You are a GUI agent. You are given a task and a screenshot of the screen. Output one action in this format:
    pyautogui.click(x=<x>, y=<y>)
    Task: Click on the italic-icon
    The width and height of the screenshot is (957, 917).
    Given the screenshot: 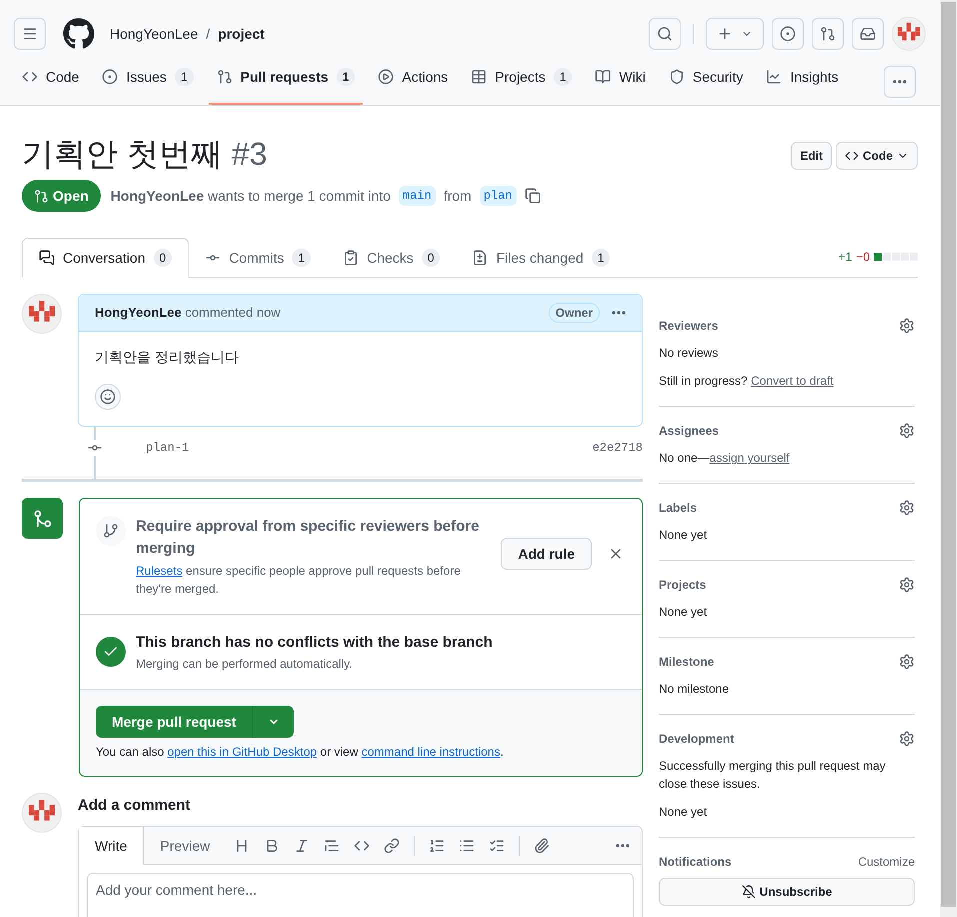 What is the action you would take?
    pyautogui.click(x=302, y=846)
    